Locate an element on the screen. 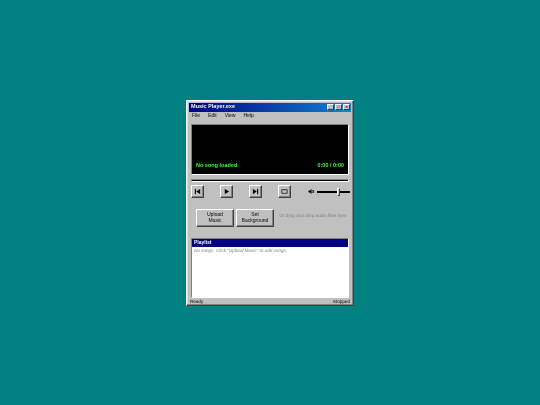 This screenshot has height=405, width=540. menu-bar: File Edit View Help is located at coordinates (270, 116).